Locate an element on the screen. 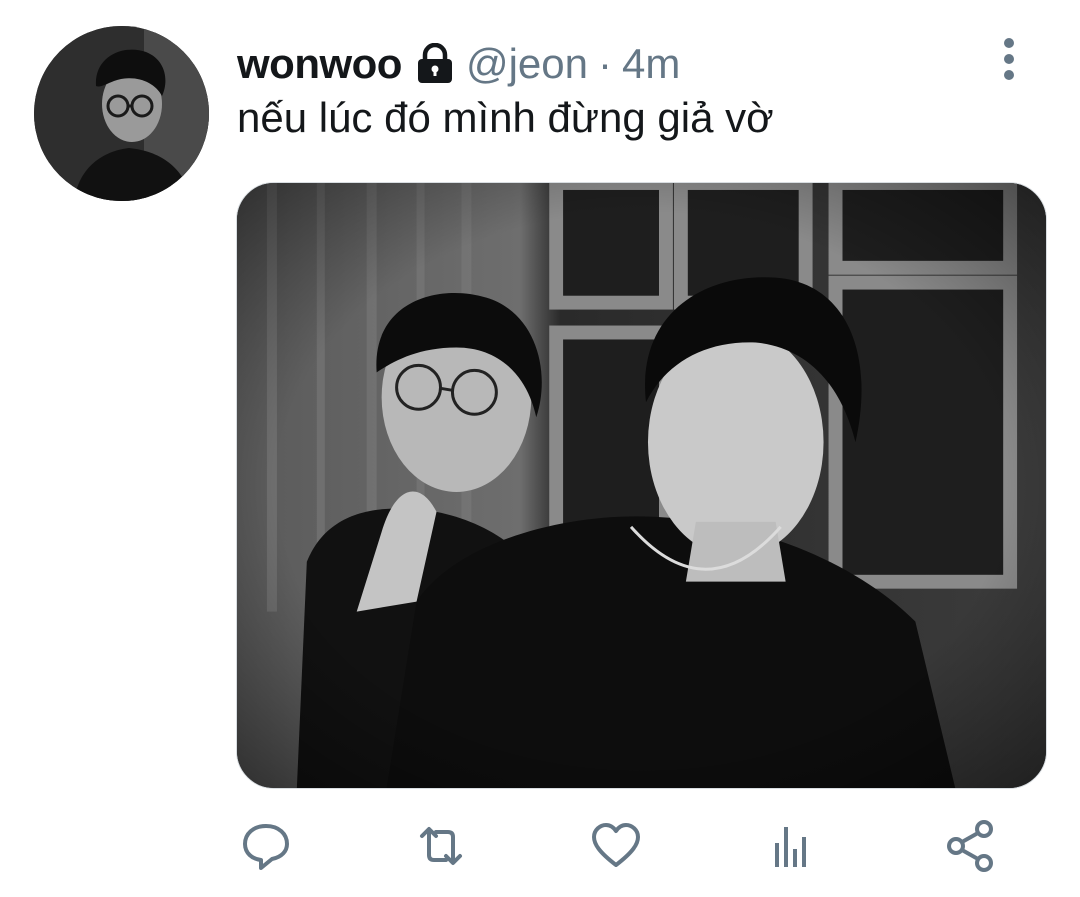  analytics-button is located at coordinates (791, 846).